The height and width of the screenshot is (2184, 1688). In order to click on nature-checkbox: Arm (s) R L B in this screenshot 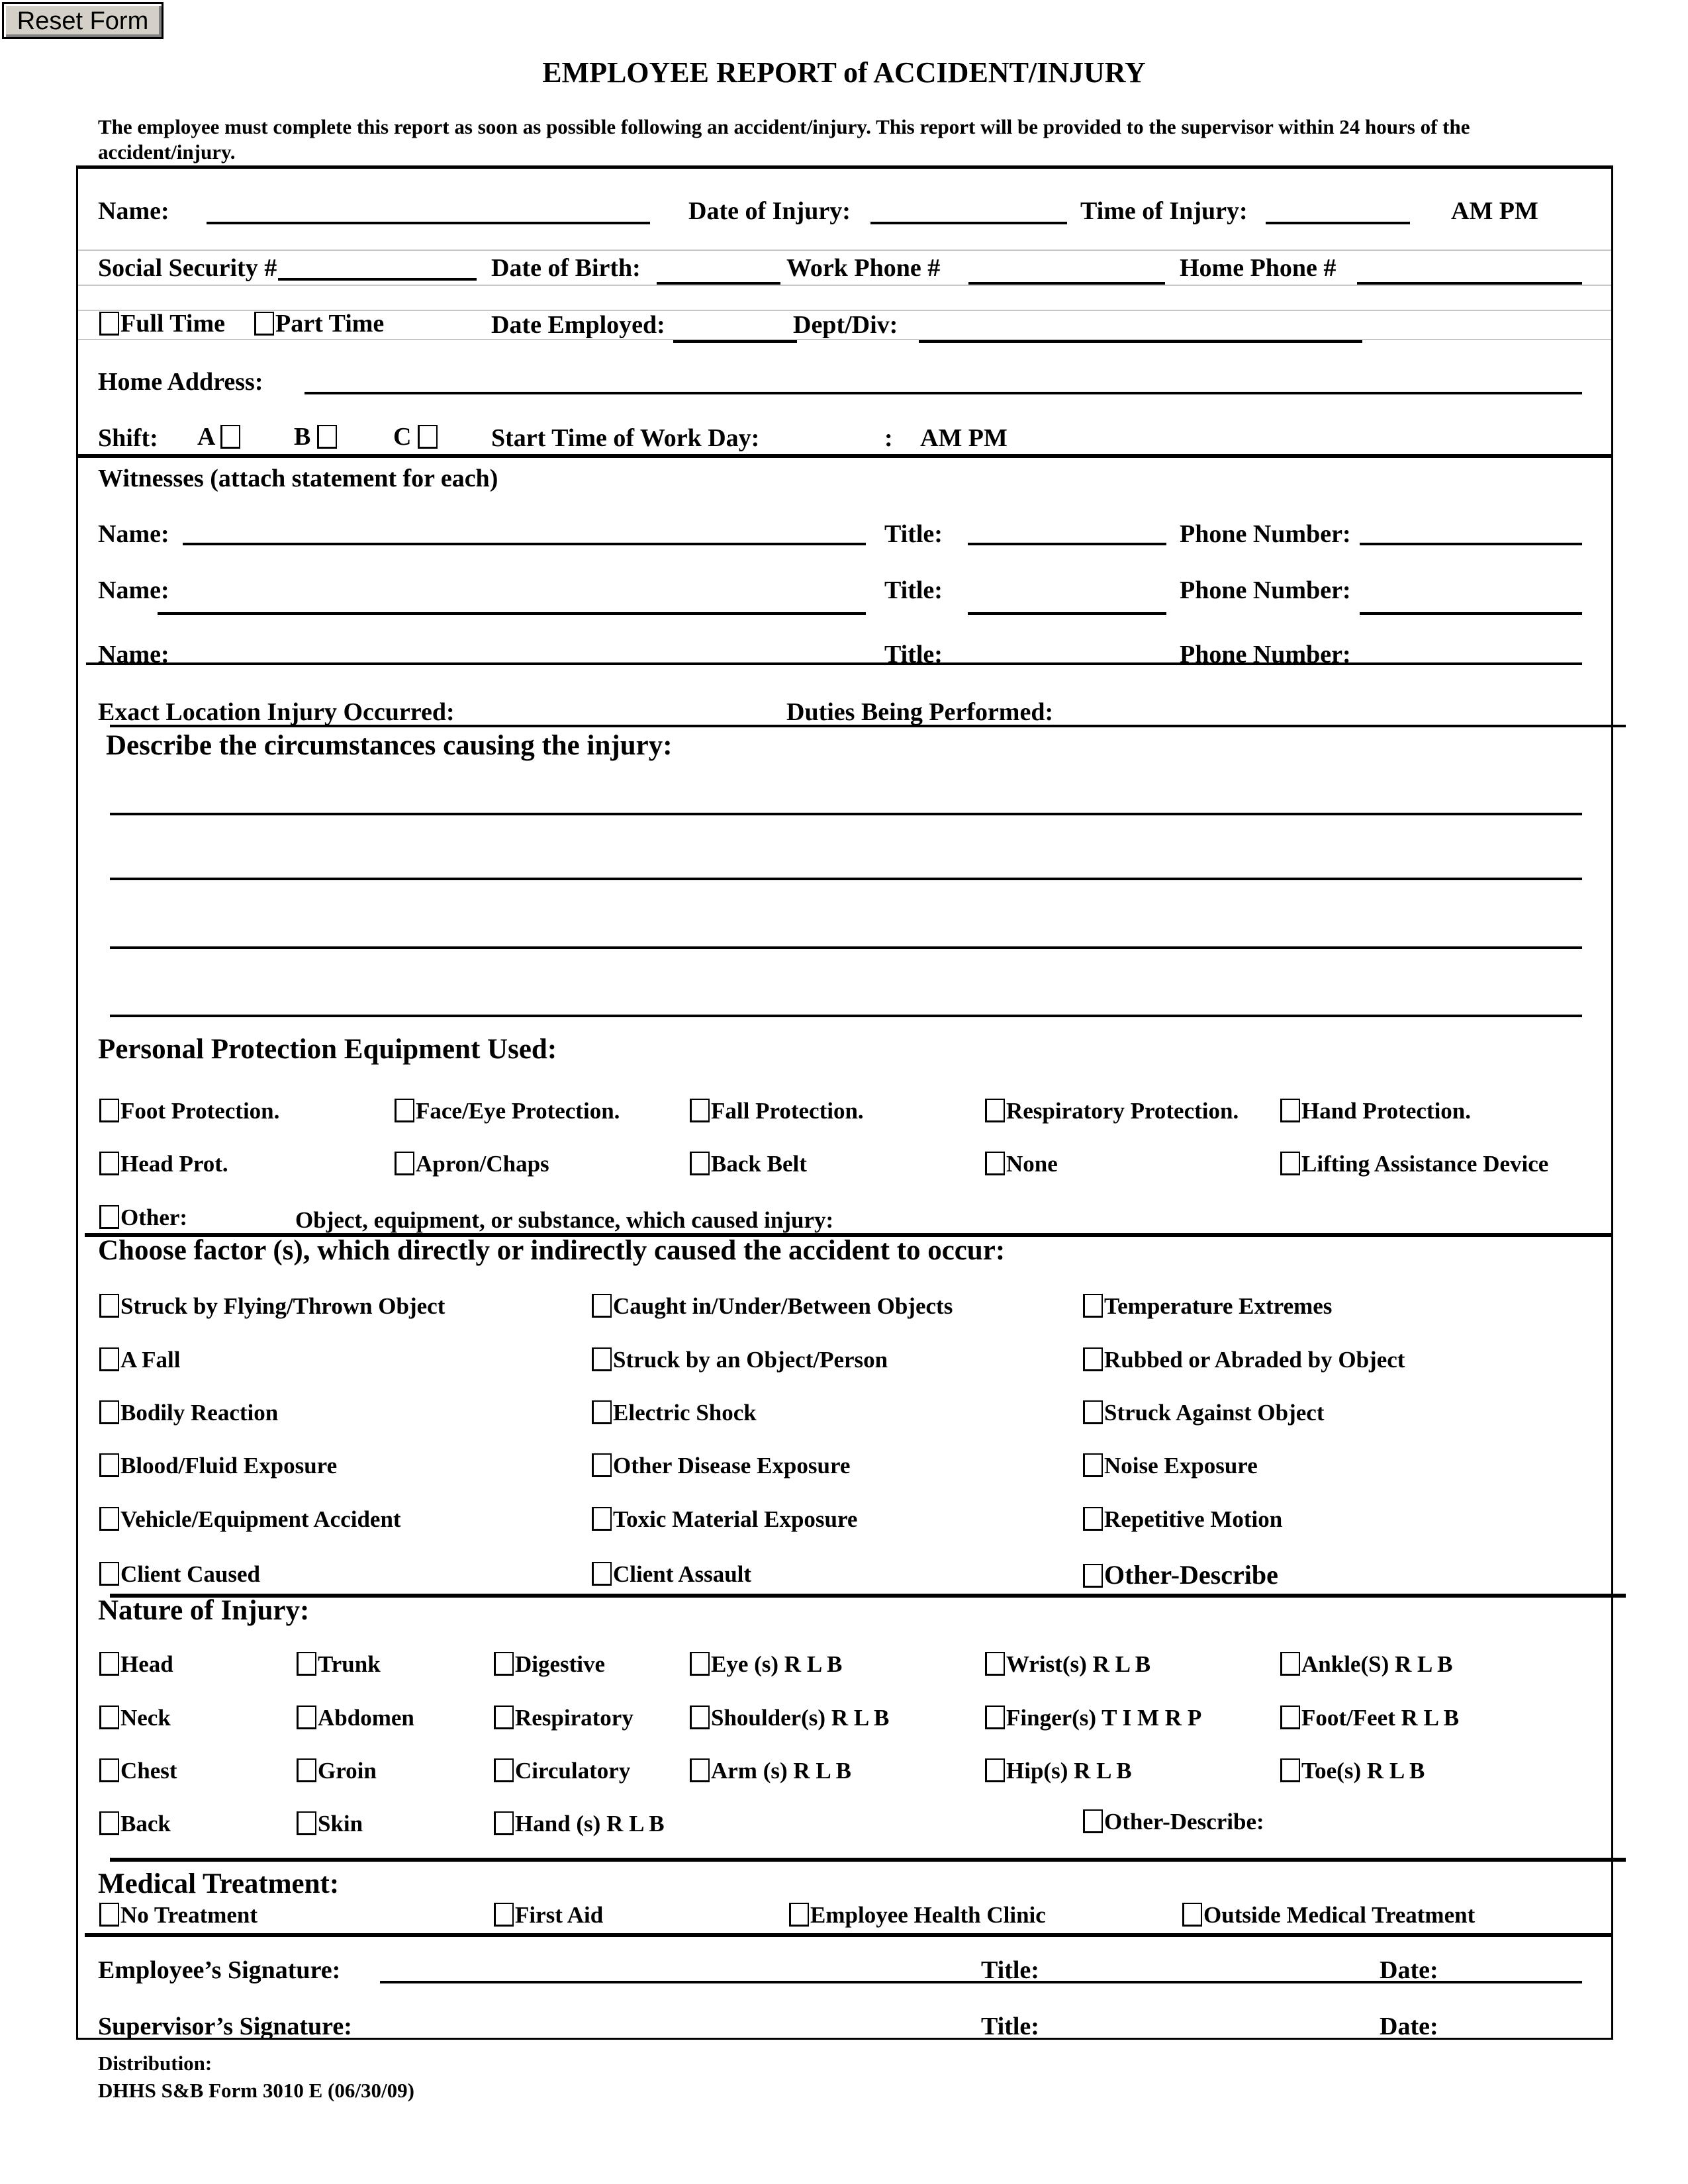, I will do `click(770, 1770)`.